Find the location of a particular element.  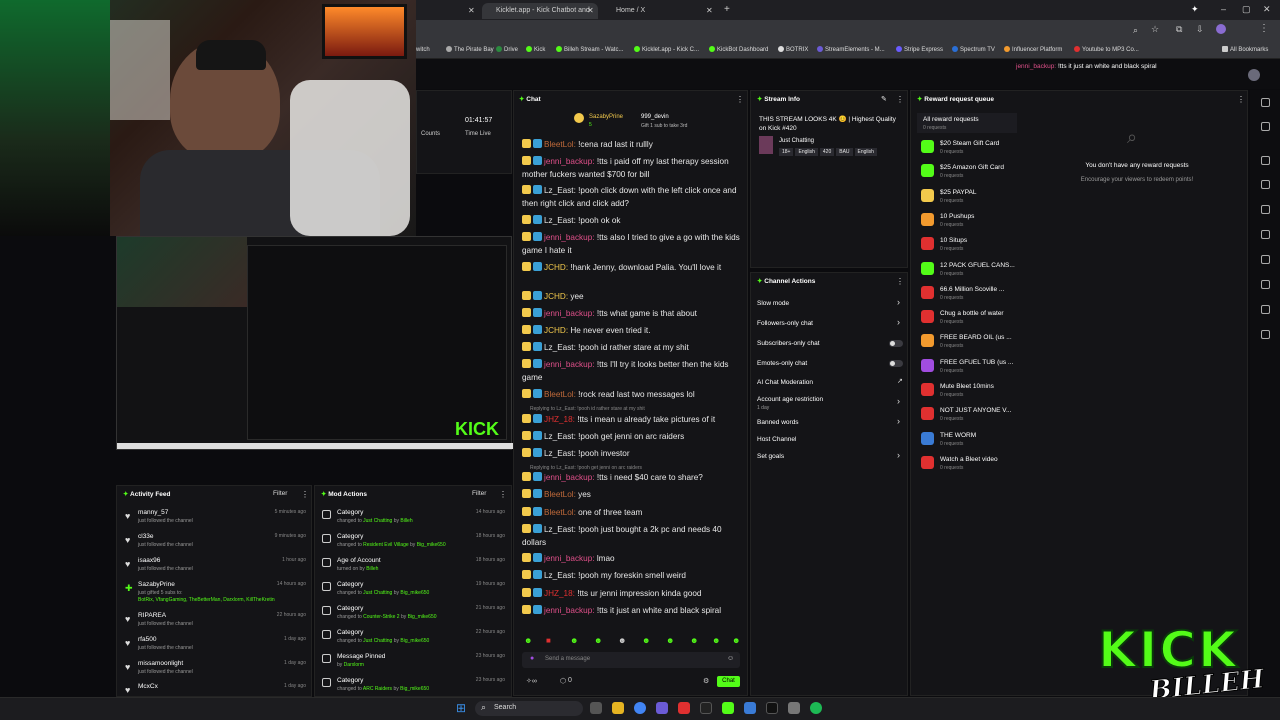

reward-item: Mute Bleet 10mins 0 requests is located at coordinates (967, 393).